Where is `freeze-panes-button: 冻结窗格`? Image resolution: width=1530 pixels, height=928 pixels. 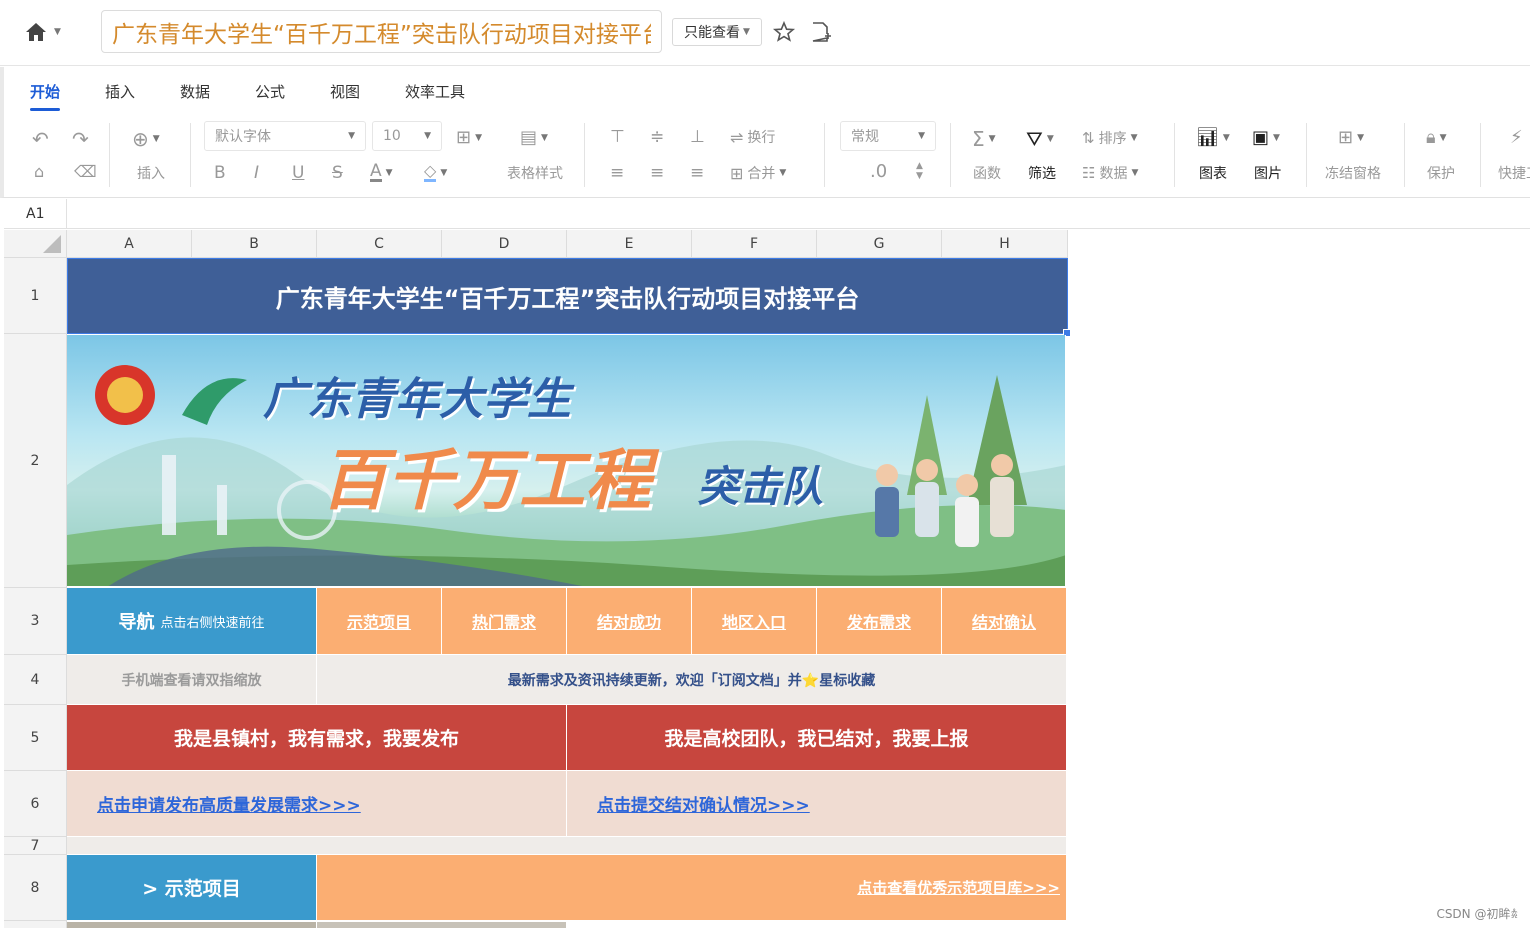 freeze-panes-button: 冻结窗格 is located at coordinates (1353, 173).